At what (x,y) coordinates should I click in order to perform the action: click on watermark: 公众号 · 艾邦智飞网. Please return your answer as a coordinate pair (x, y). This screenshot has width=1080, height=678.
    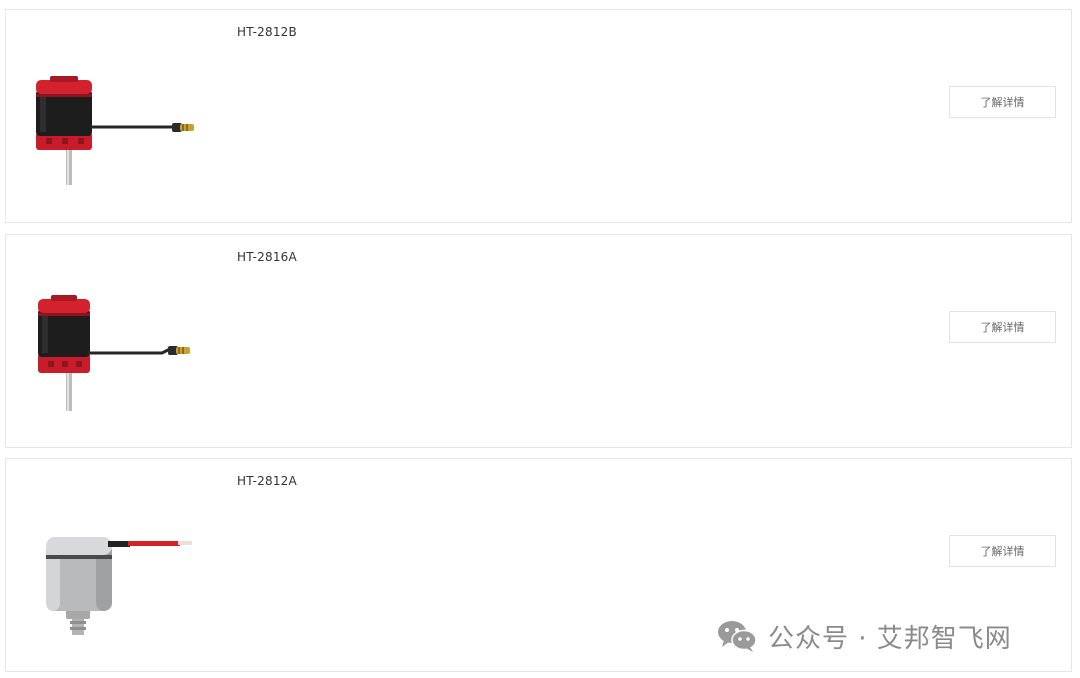
    Looking at the image, I should click on (864, 636).